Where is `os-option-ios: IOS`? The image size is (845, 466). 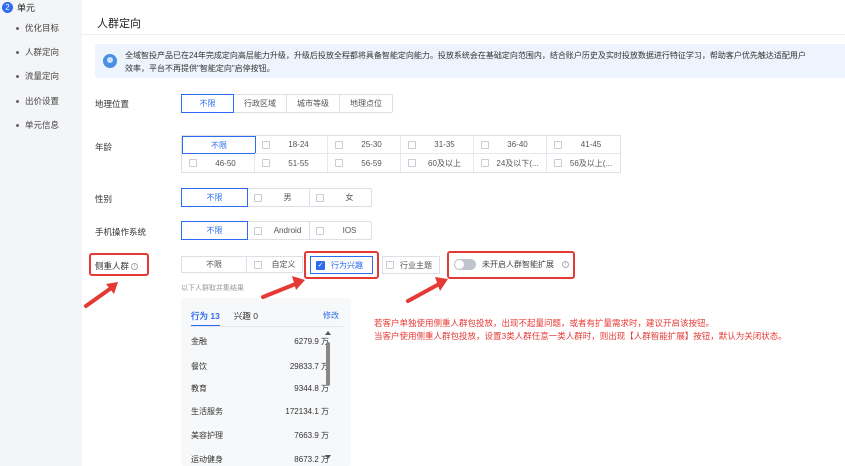 os-option-ios: IOS is located at coordinates (340, 230).